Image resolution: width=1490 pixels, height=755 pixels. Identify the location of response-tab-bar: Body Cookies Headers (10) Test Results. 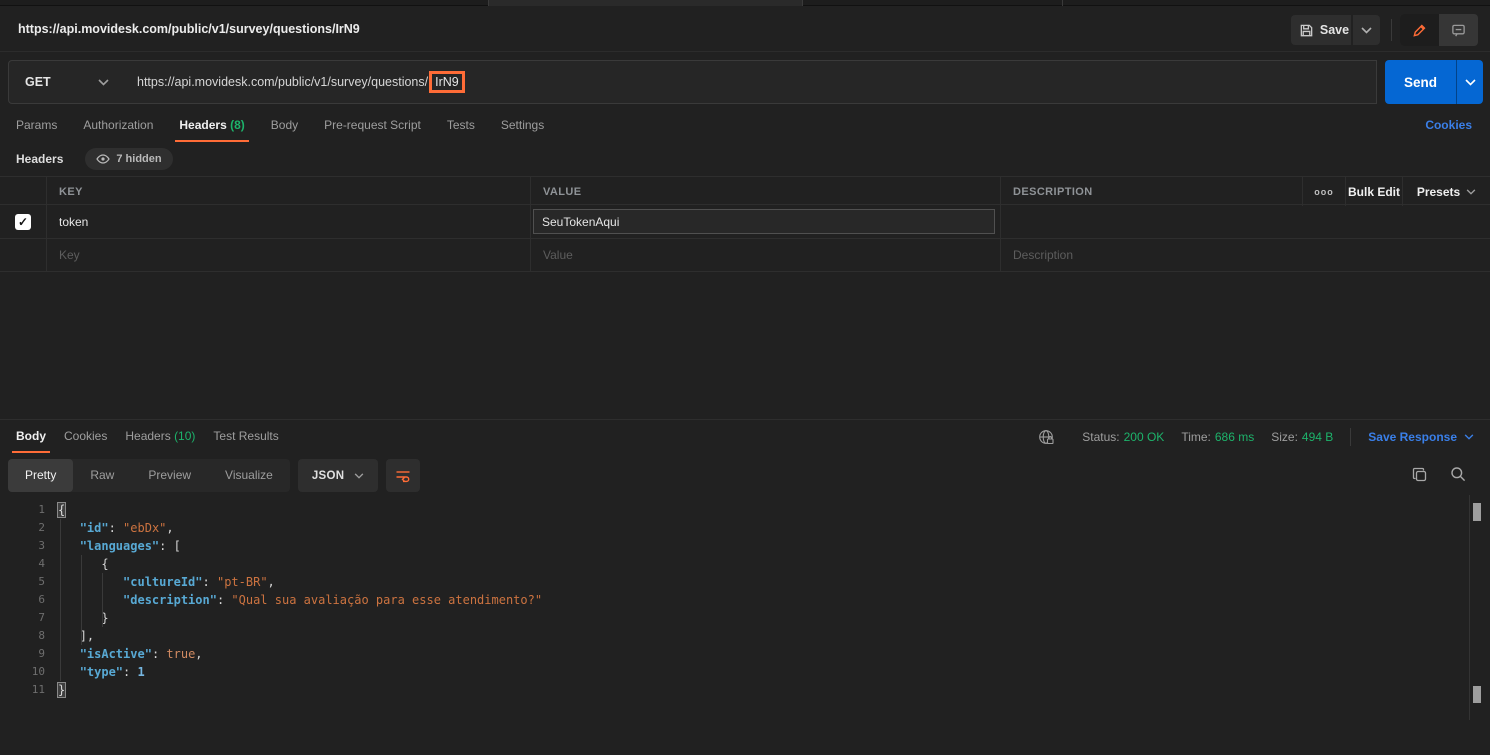
(145, 437).